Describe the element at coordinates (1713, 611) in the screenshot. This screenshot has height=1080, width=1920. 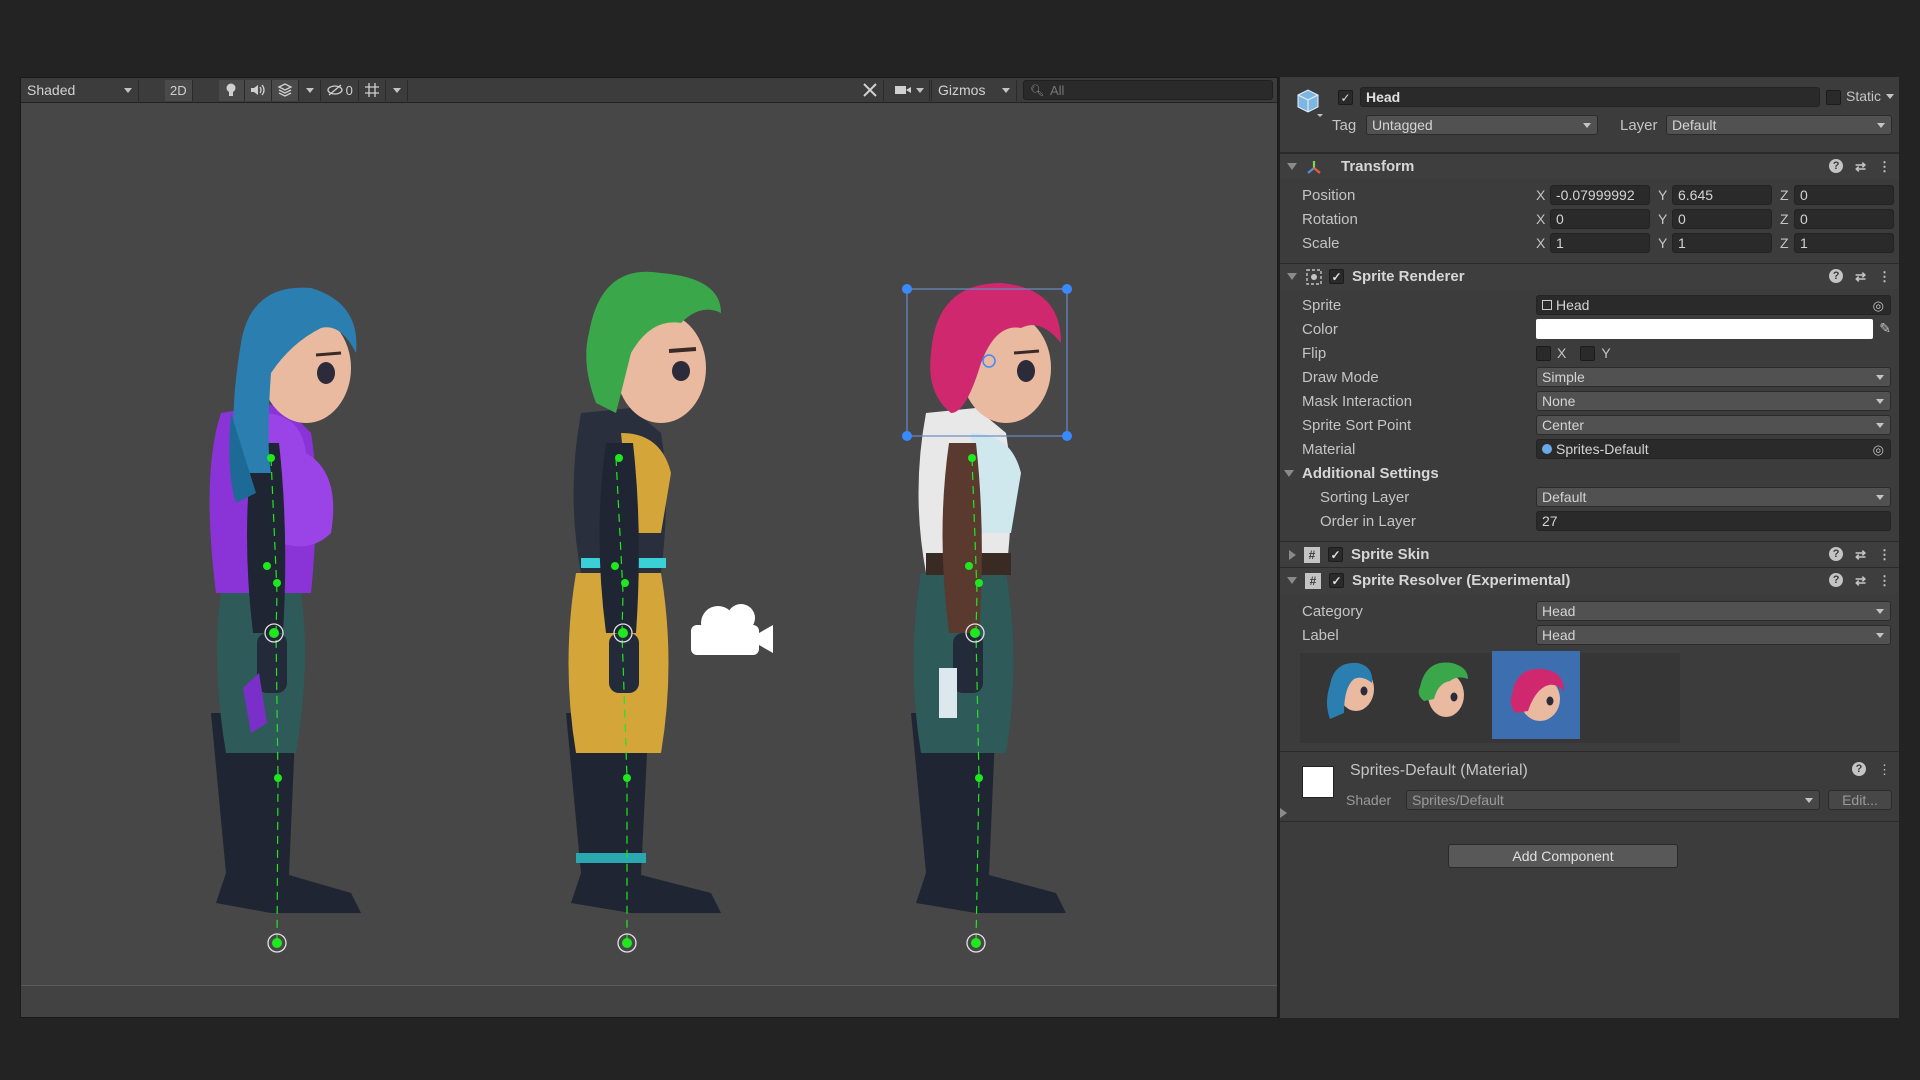
I see `category-dropdown: Head` at that location.